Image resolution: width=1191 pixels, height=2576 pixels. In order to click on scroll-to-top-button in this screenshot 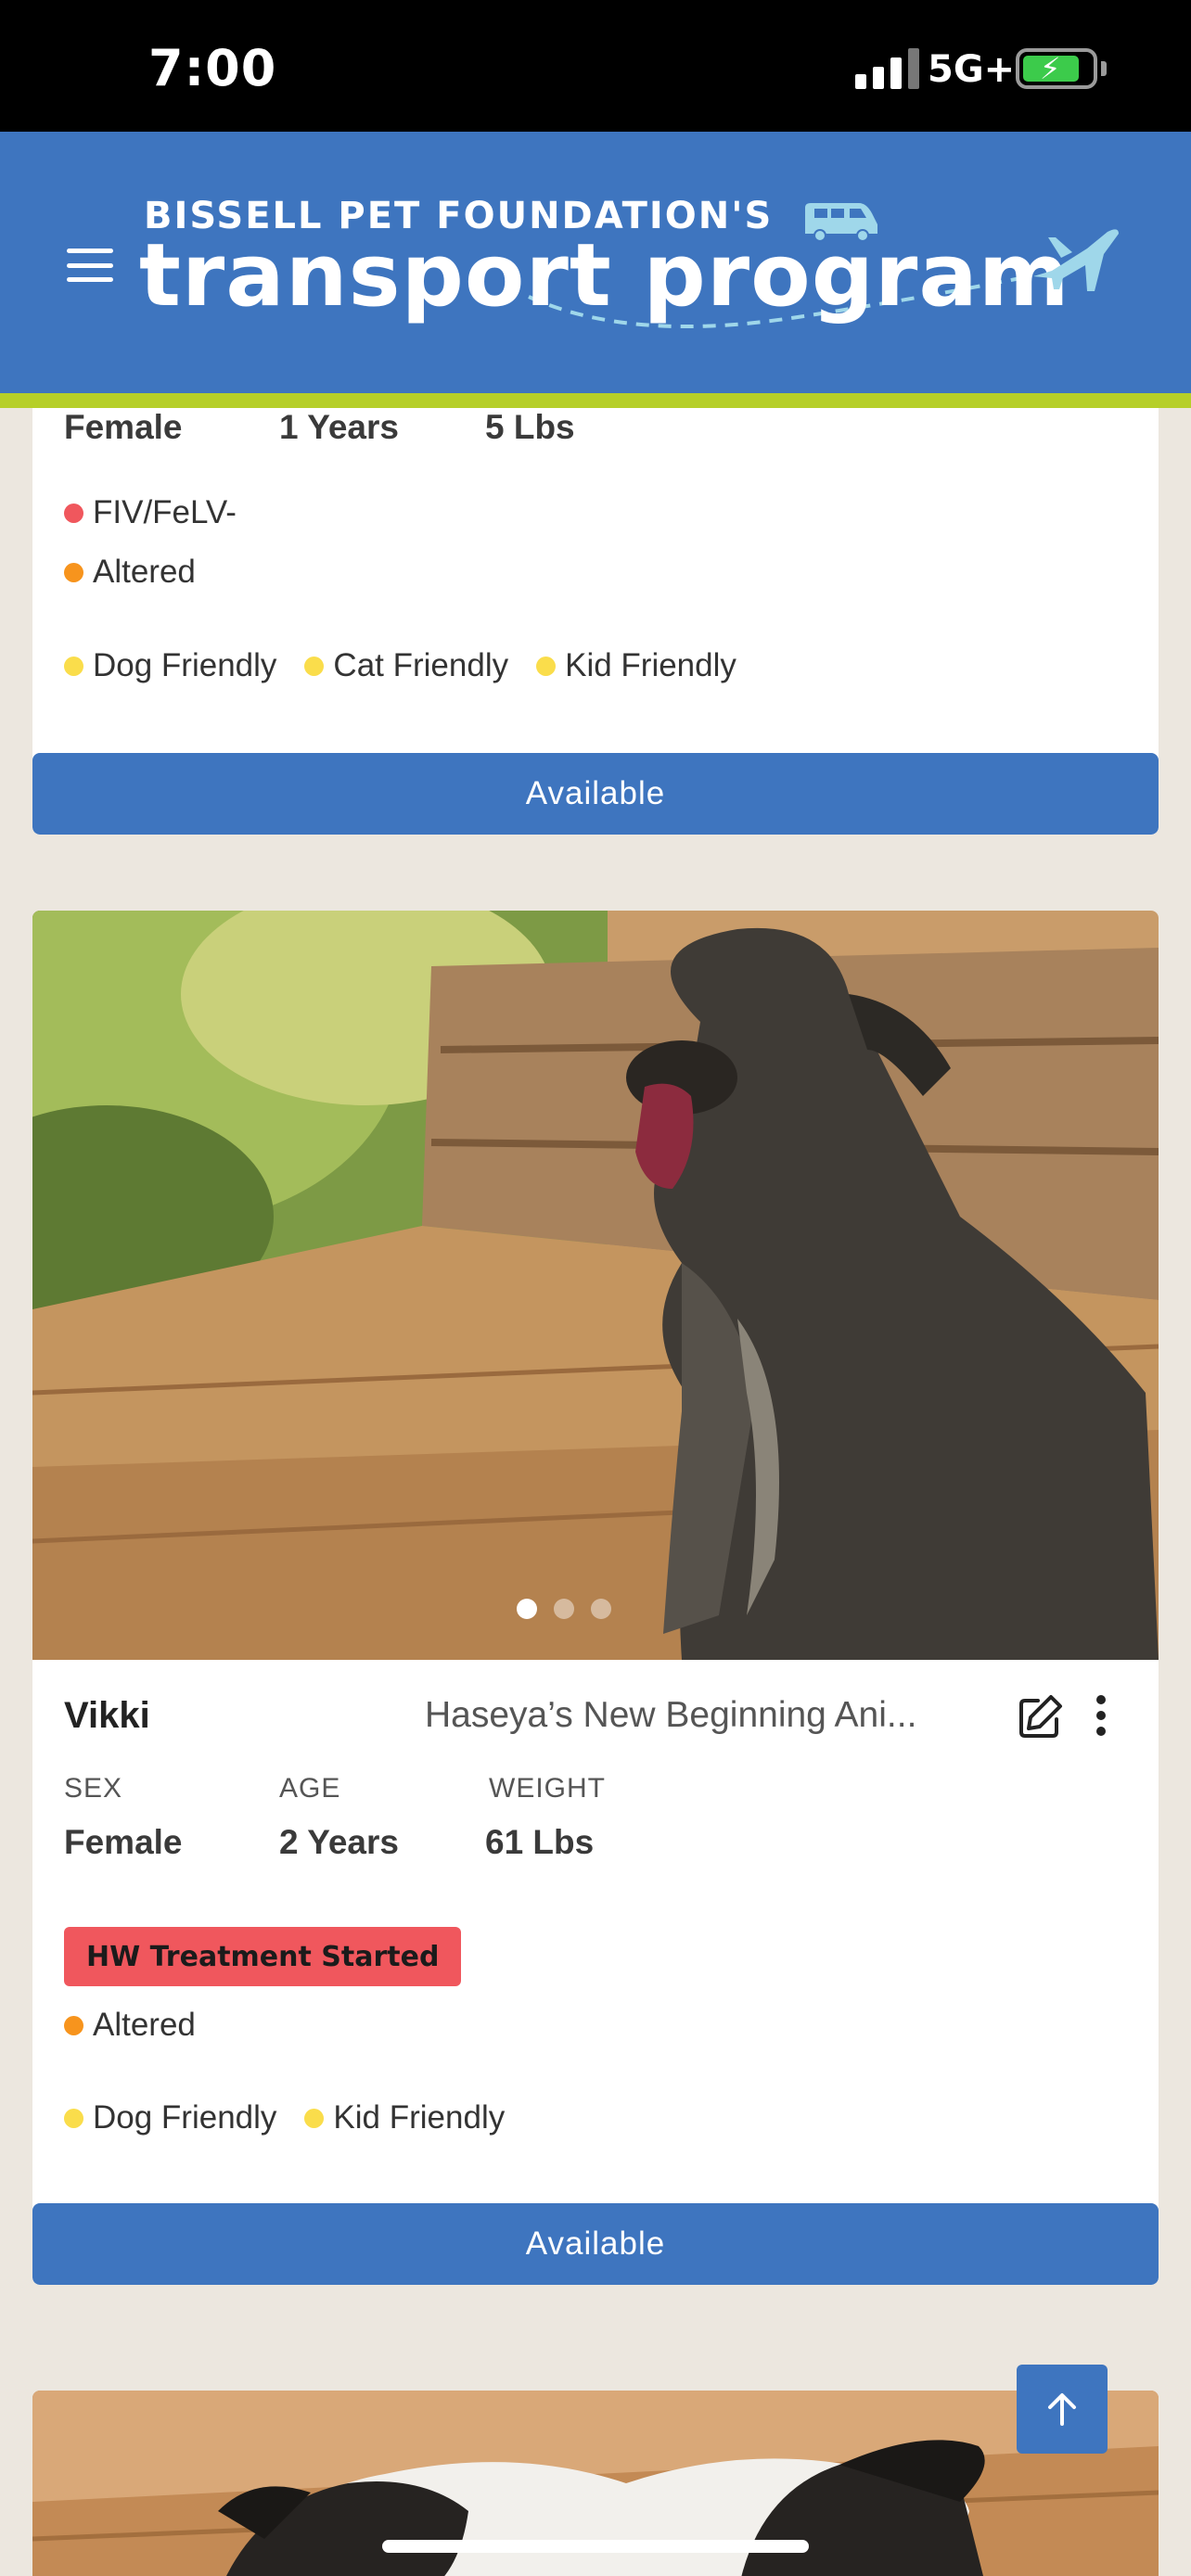, I will do `click(1062, 2409)`.